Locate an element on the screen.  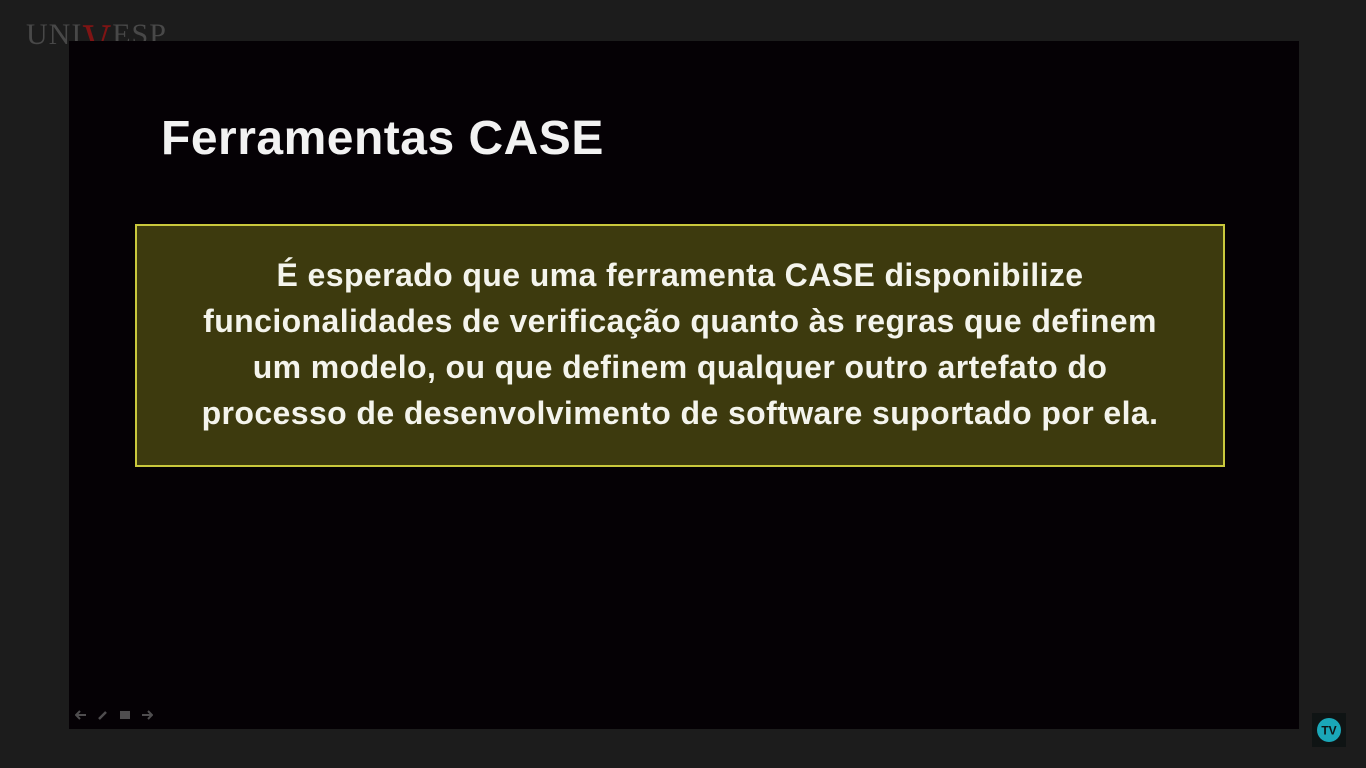
svg-text: TV is located at coordinates (1328, 731).